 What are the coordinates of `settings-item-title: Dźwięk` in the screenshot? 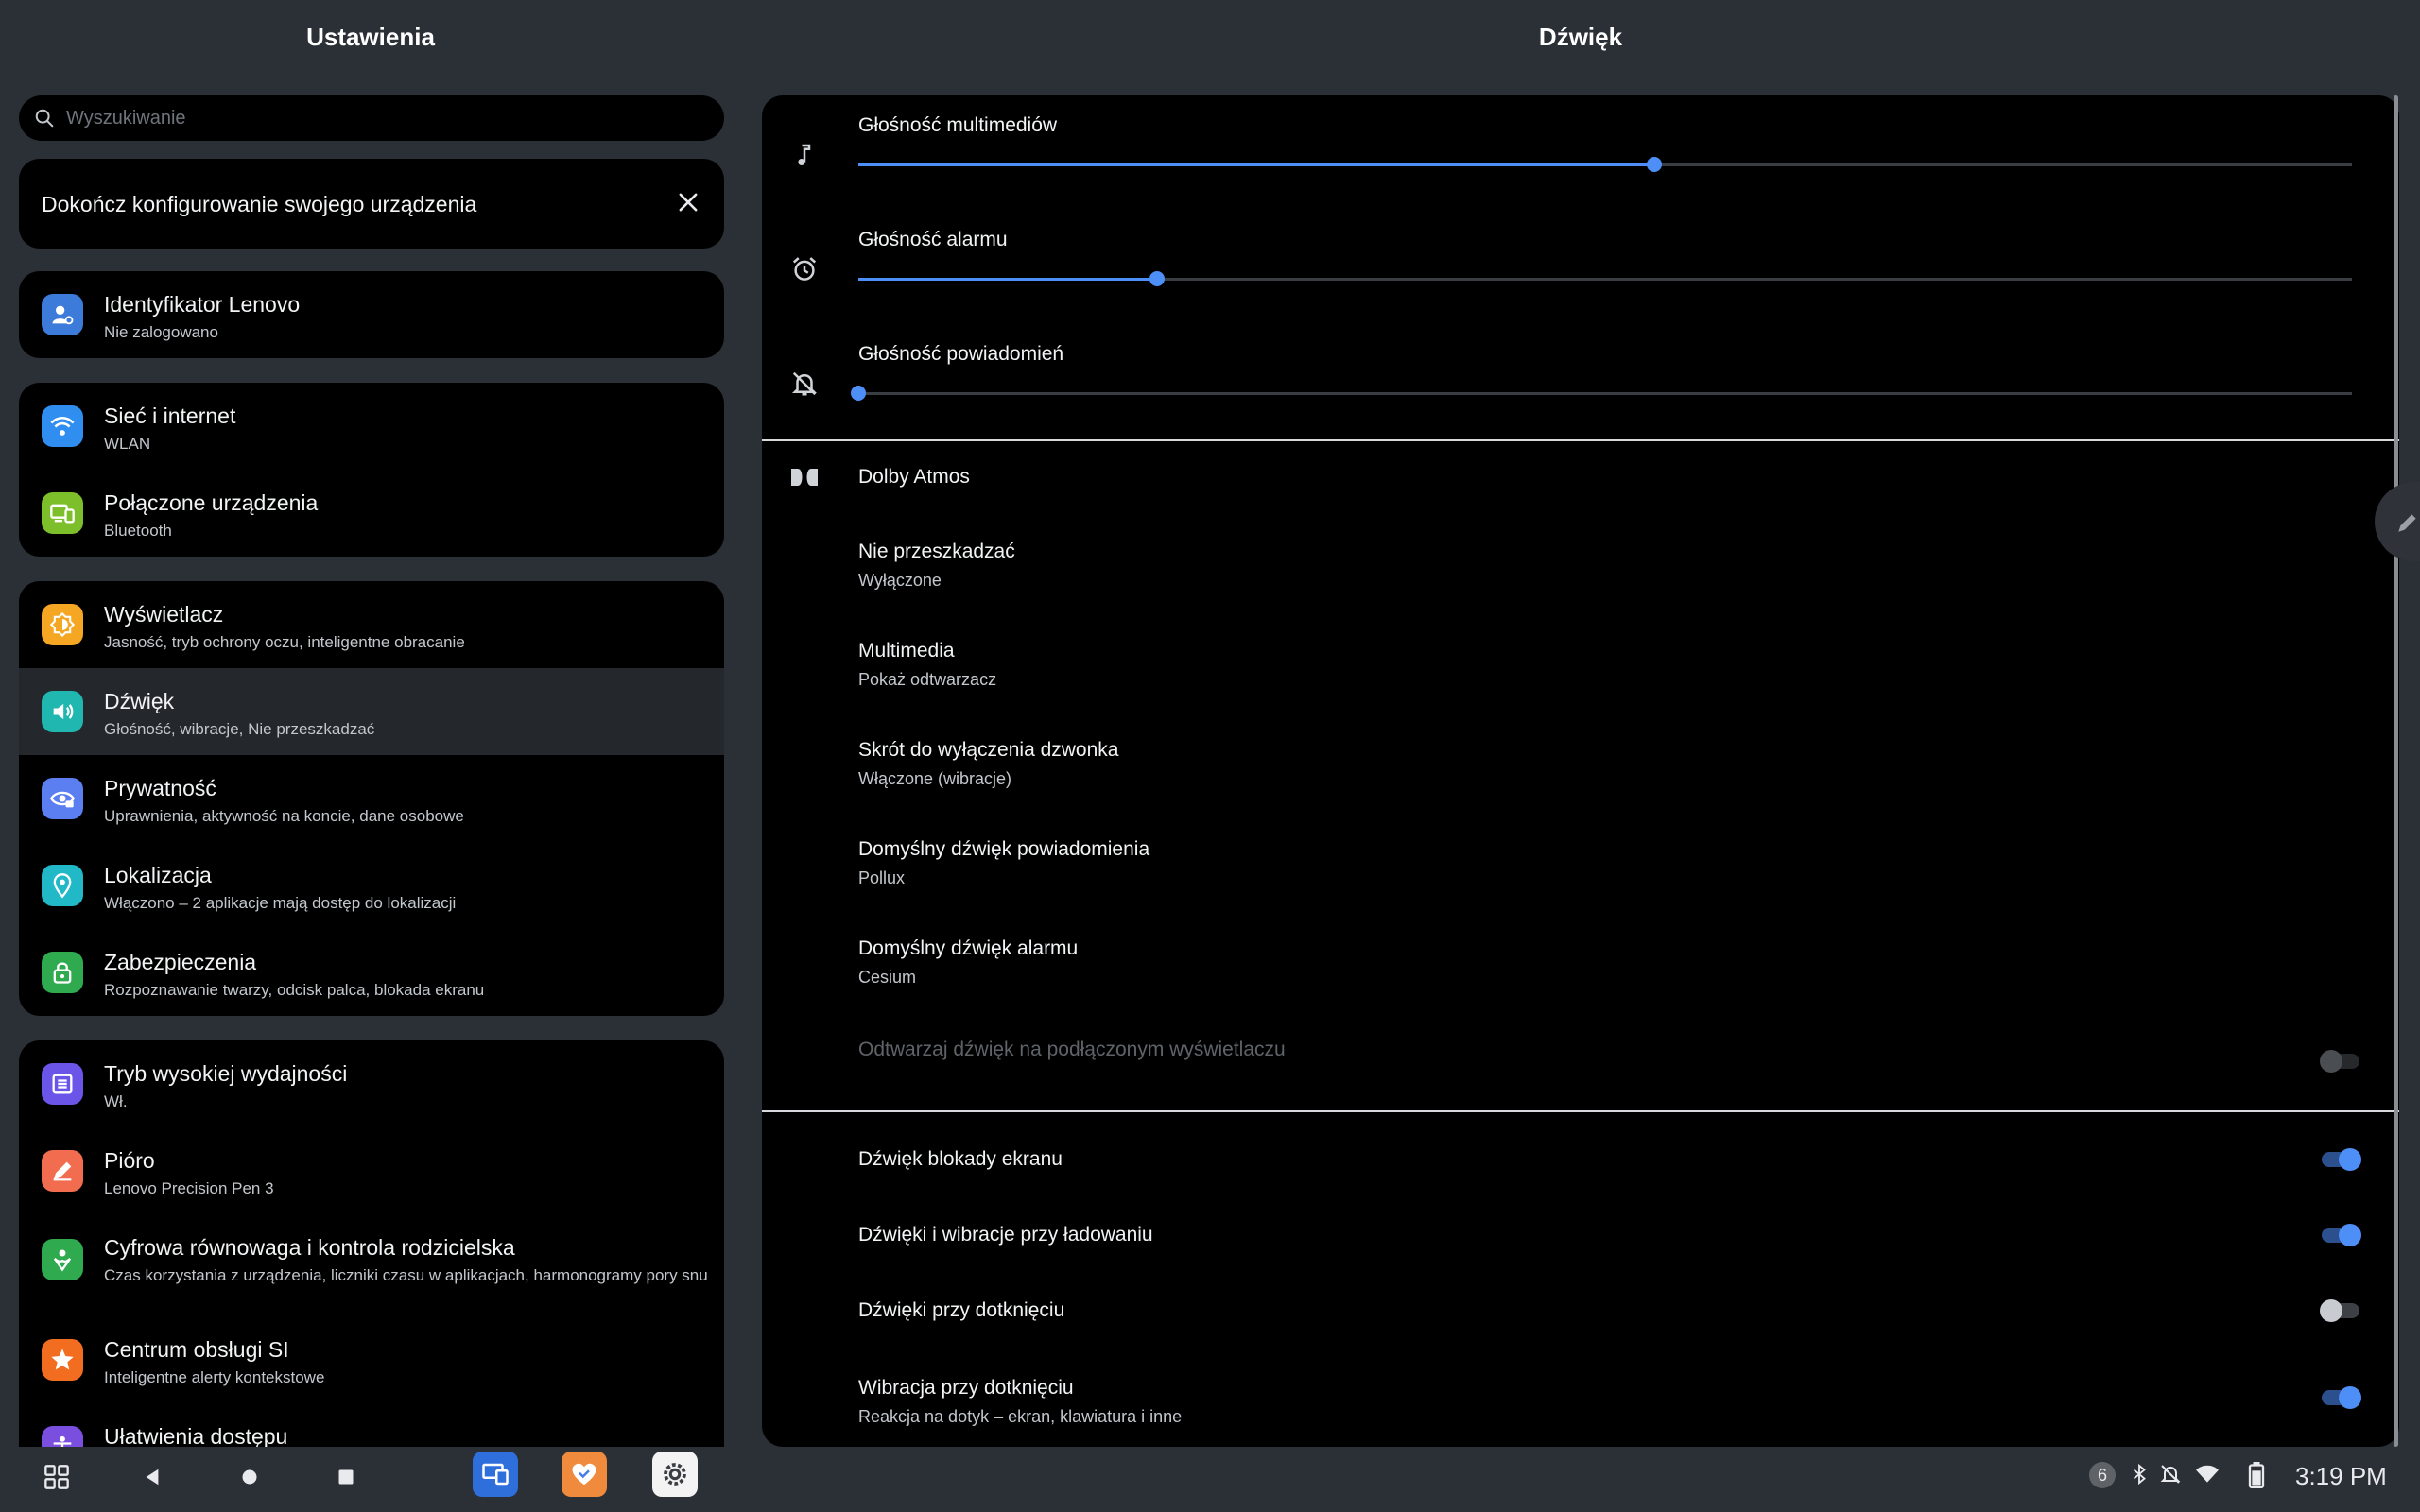 It's located at (139, 701).